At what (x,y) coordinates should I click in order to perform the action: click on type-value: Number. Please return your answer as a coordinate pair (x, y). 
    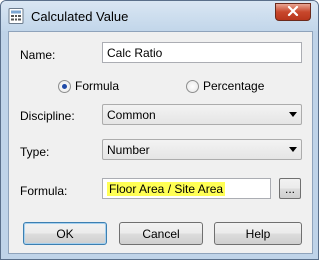
    Looking at the image, I should click on (128, 150).